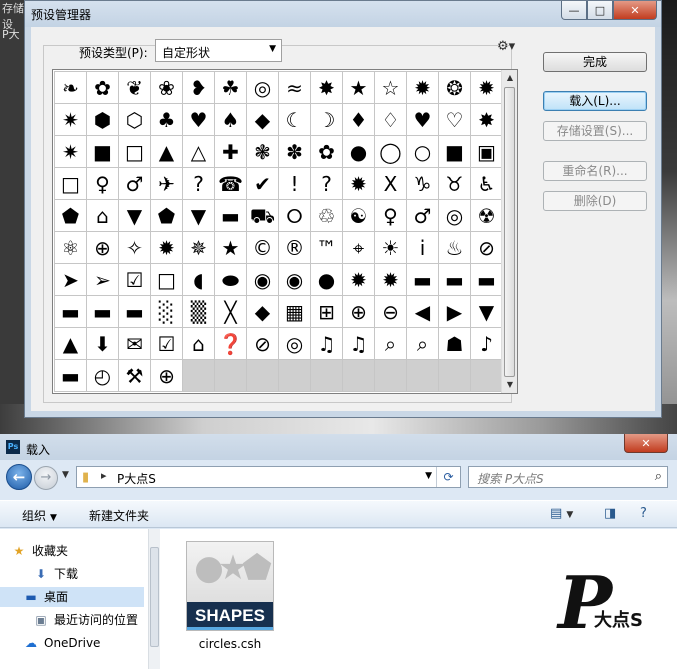  What do you see at coordinates (454, 183) in the screenshot?
I see `shape-cell: ♉` at bounding box center [454, 183].